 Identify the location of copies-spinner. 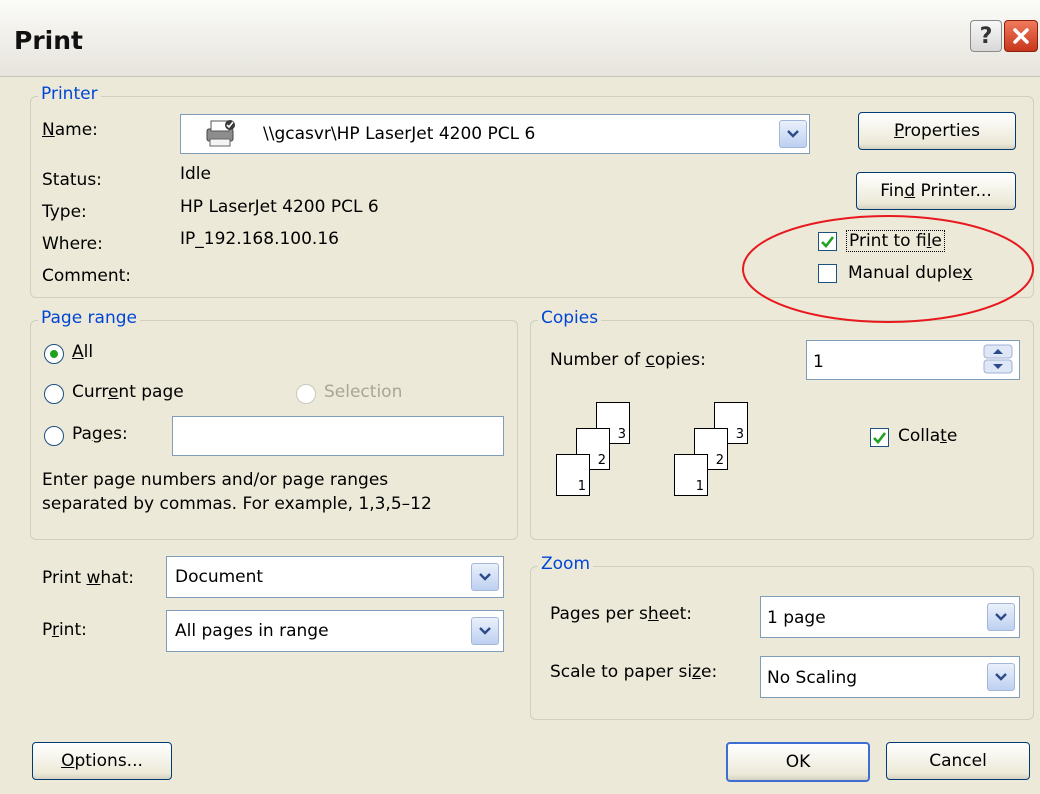
(998, 359).